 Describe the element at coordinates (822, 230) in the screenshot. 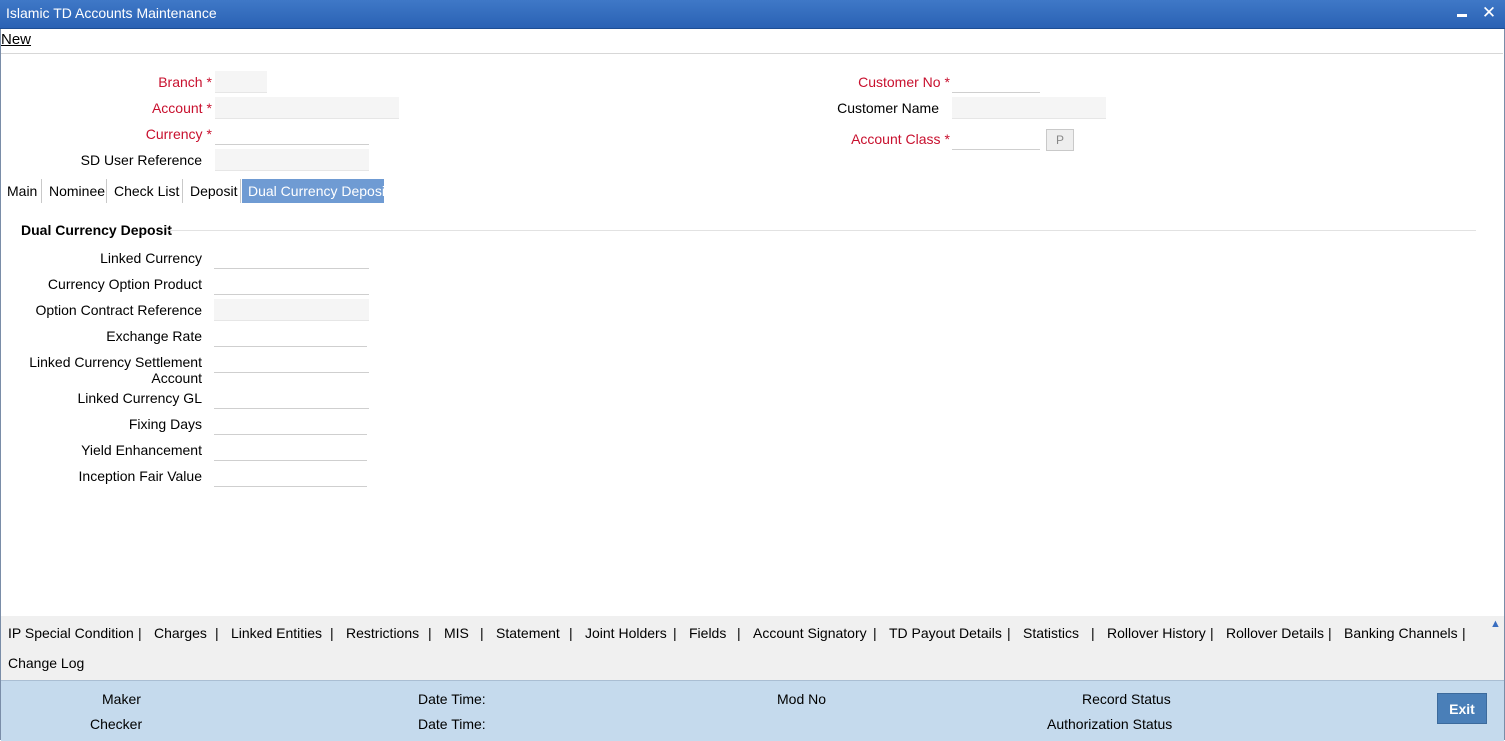

I see `section-divider` at that location.